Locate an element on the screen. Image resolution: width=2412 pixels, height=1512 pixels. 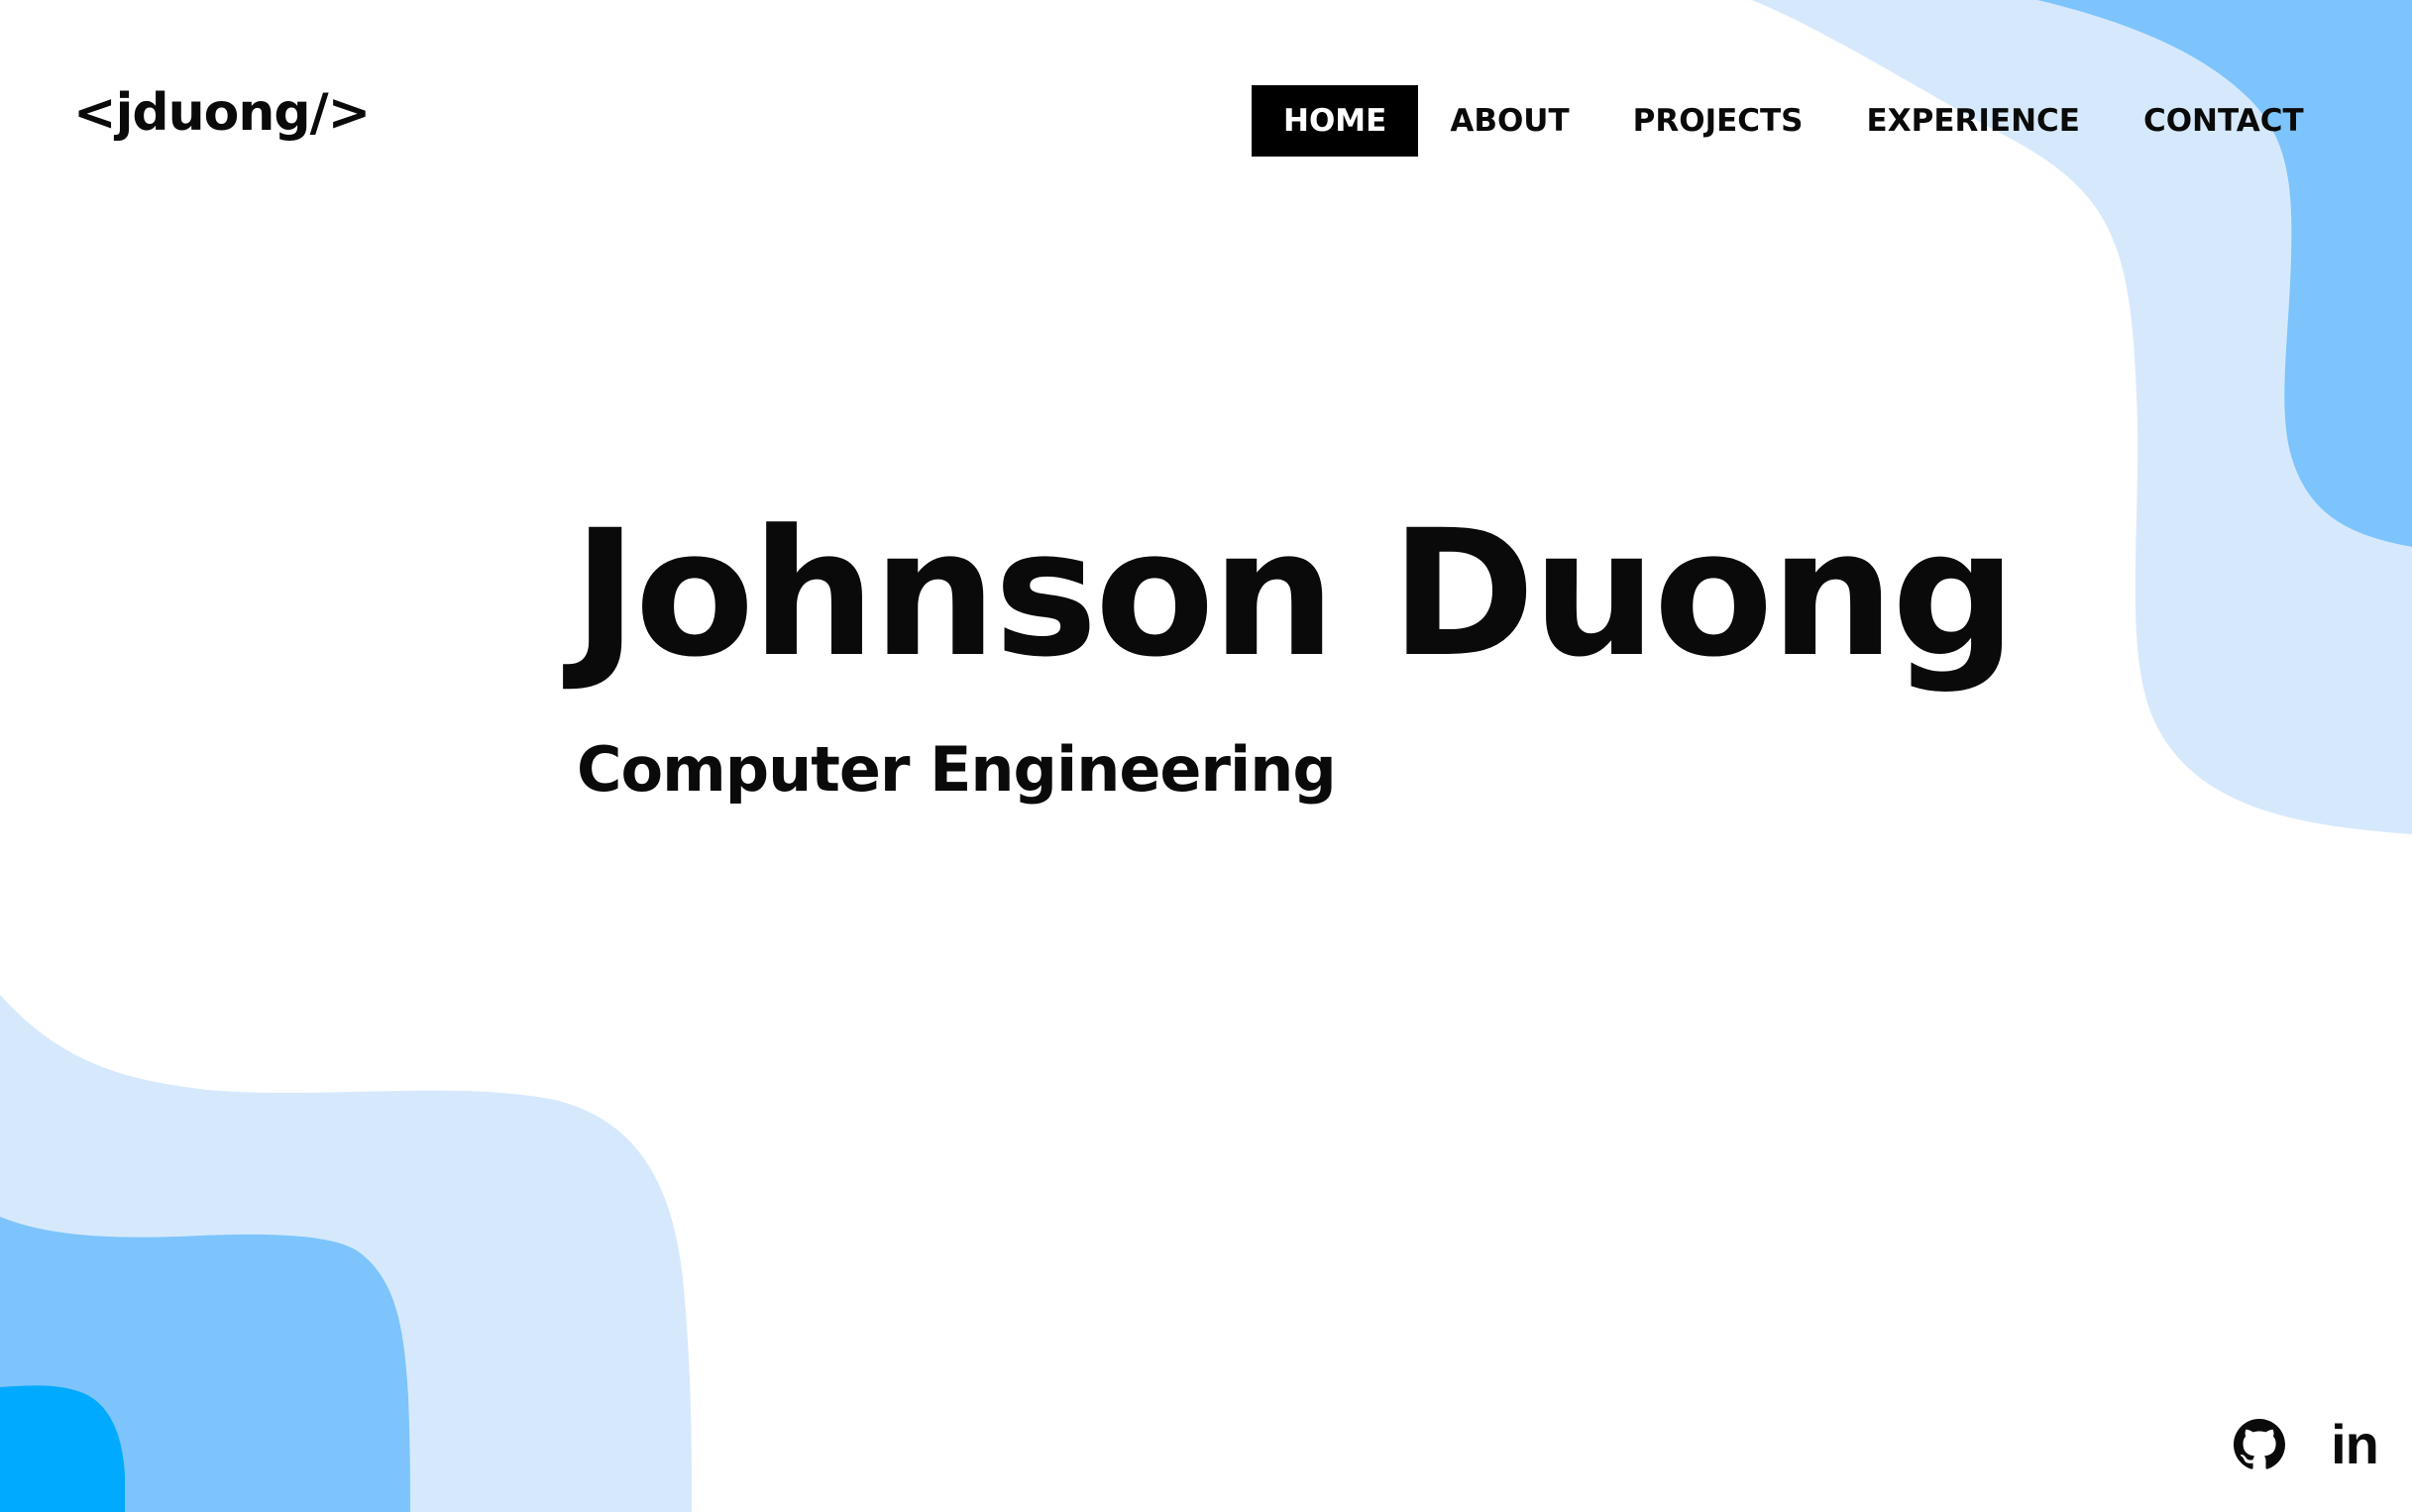
github-icon is located at coordinates (2259, 1444).